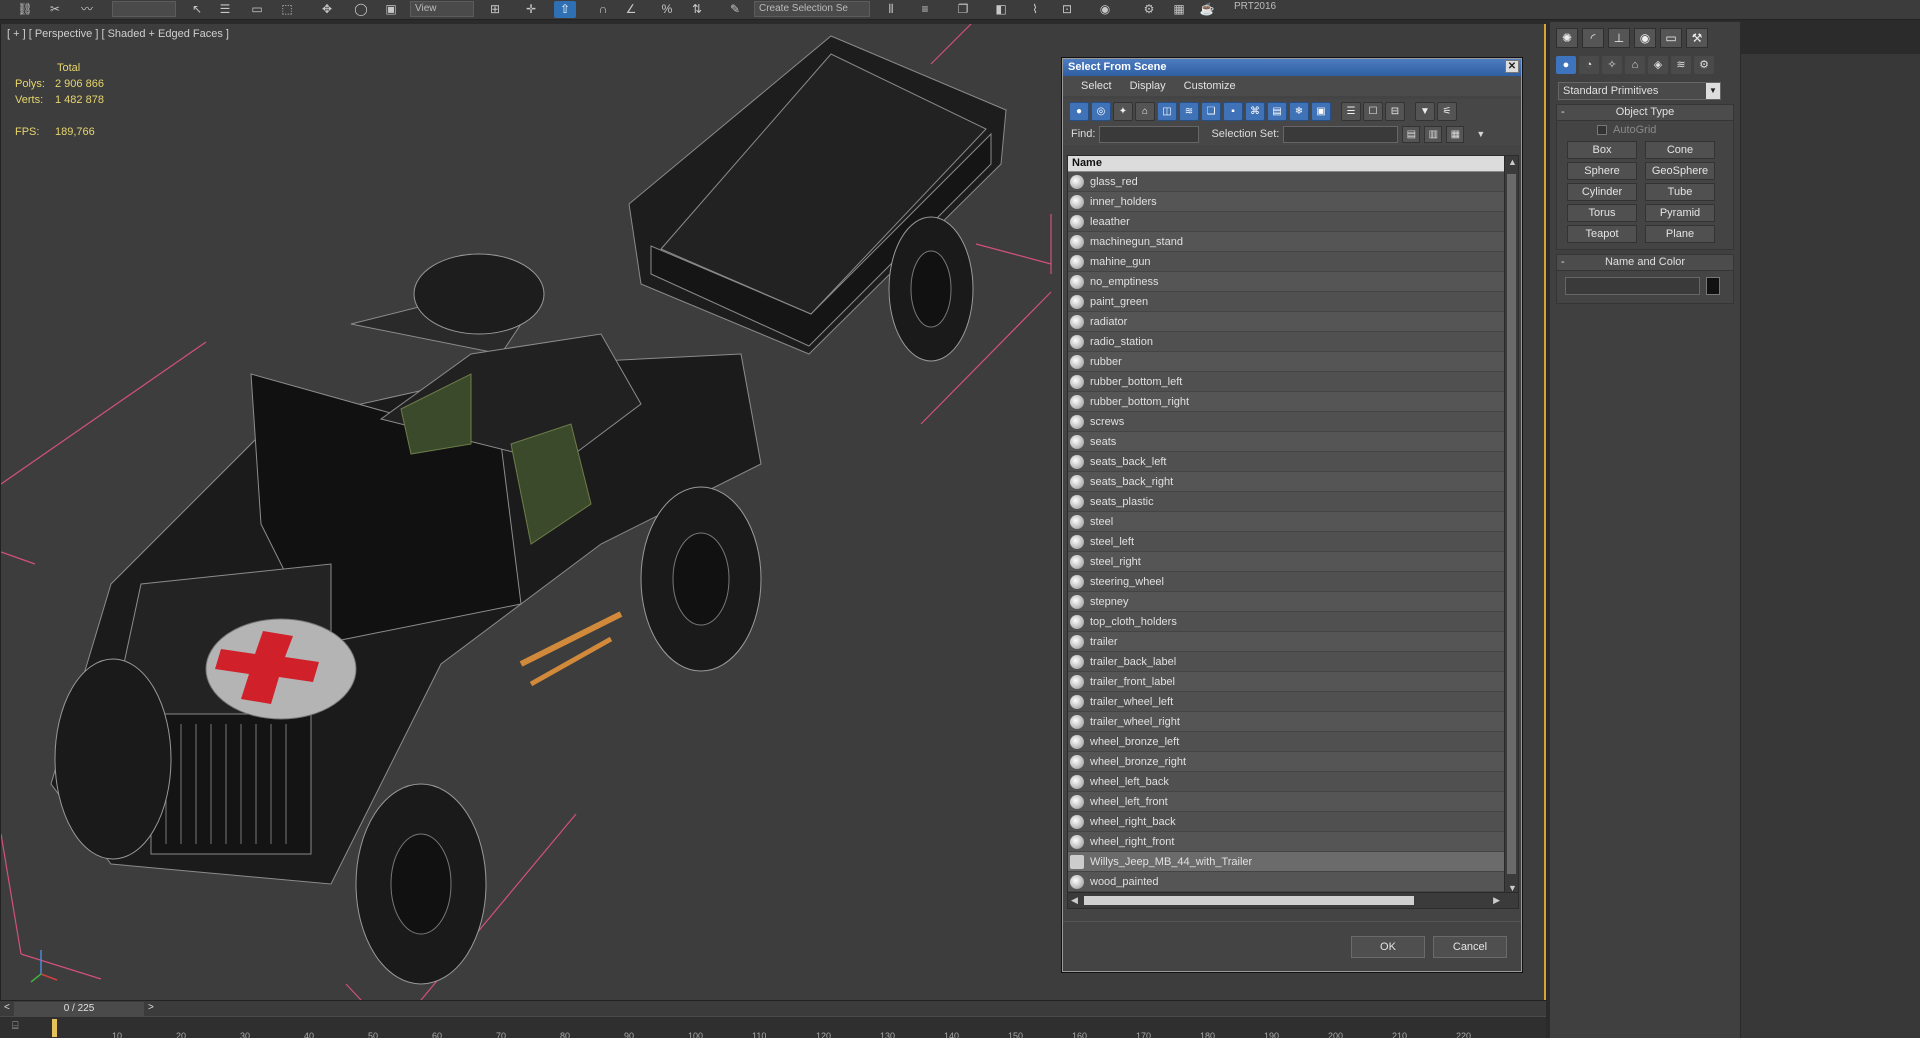 The width and height of the screenshot is (1920, 1038). What do you see at coordinates (1287, 164) in the screenshot?
I see `name-column-header: Name` at bounding box center [1287, 164].